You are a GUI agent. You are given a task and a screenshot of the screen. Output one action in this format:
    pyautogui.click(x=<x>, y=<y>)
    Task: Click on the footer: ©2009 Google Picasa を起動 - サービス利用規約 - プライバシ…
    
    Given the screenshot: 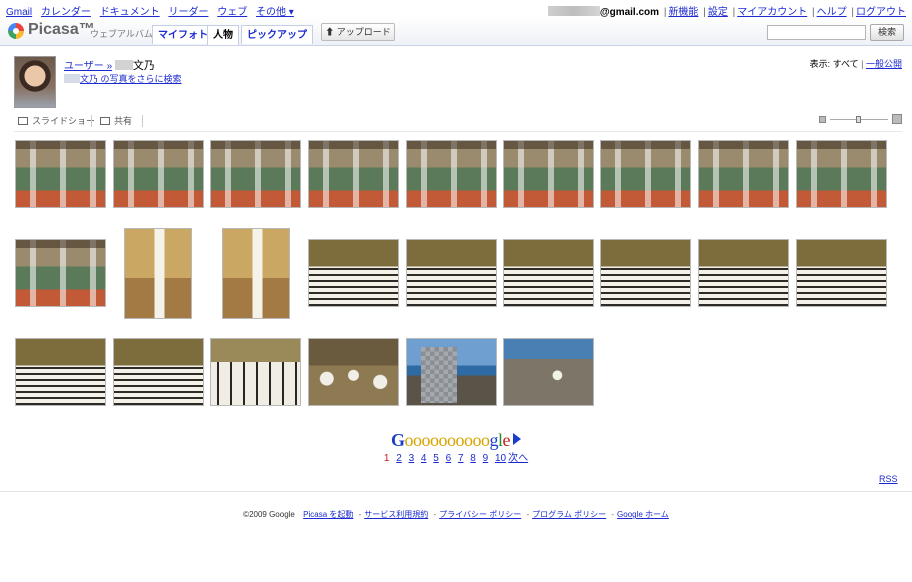 What is the action you would take?
    pyautogui.click(x=456, y=514)
    